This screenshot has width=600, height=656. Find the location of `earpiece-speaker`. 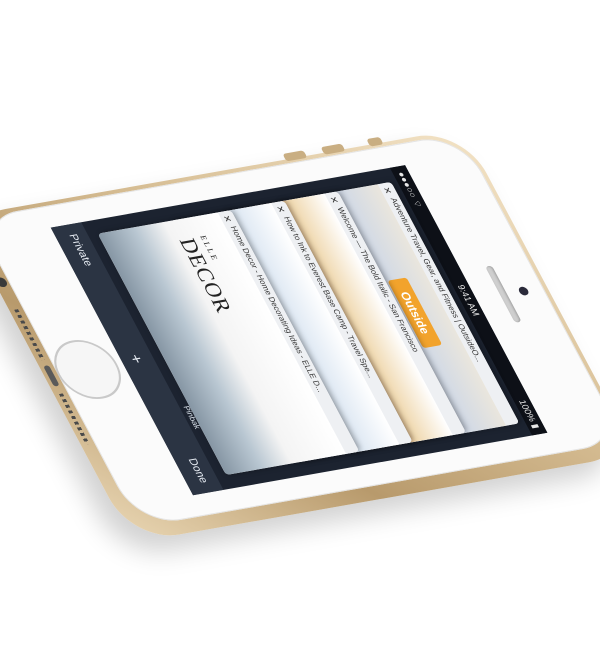

earpiece-speaker is located at coordinates (503, 294).